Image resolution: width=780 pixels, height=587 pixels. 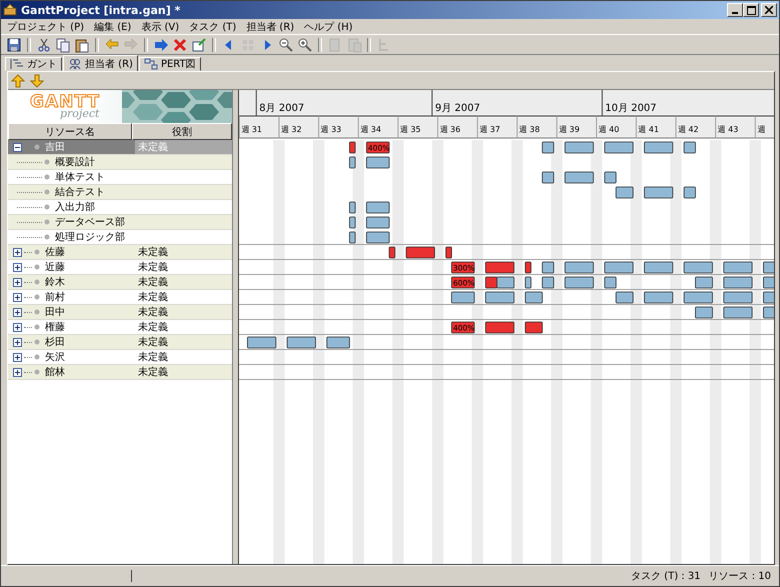 I want to click on minimize-button, so click(x=735, y=10).